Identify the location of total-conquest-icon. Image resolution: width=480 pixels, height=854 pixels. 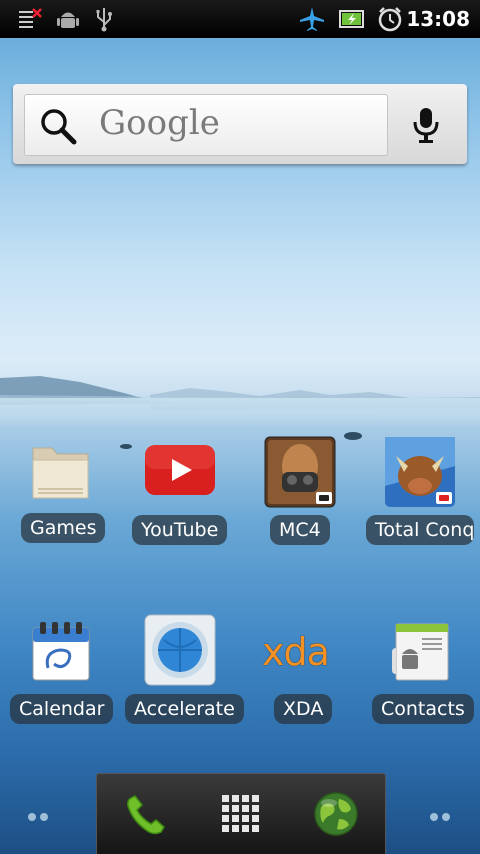
(420, 472).